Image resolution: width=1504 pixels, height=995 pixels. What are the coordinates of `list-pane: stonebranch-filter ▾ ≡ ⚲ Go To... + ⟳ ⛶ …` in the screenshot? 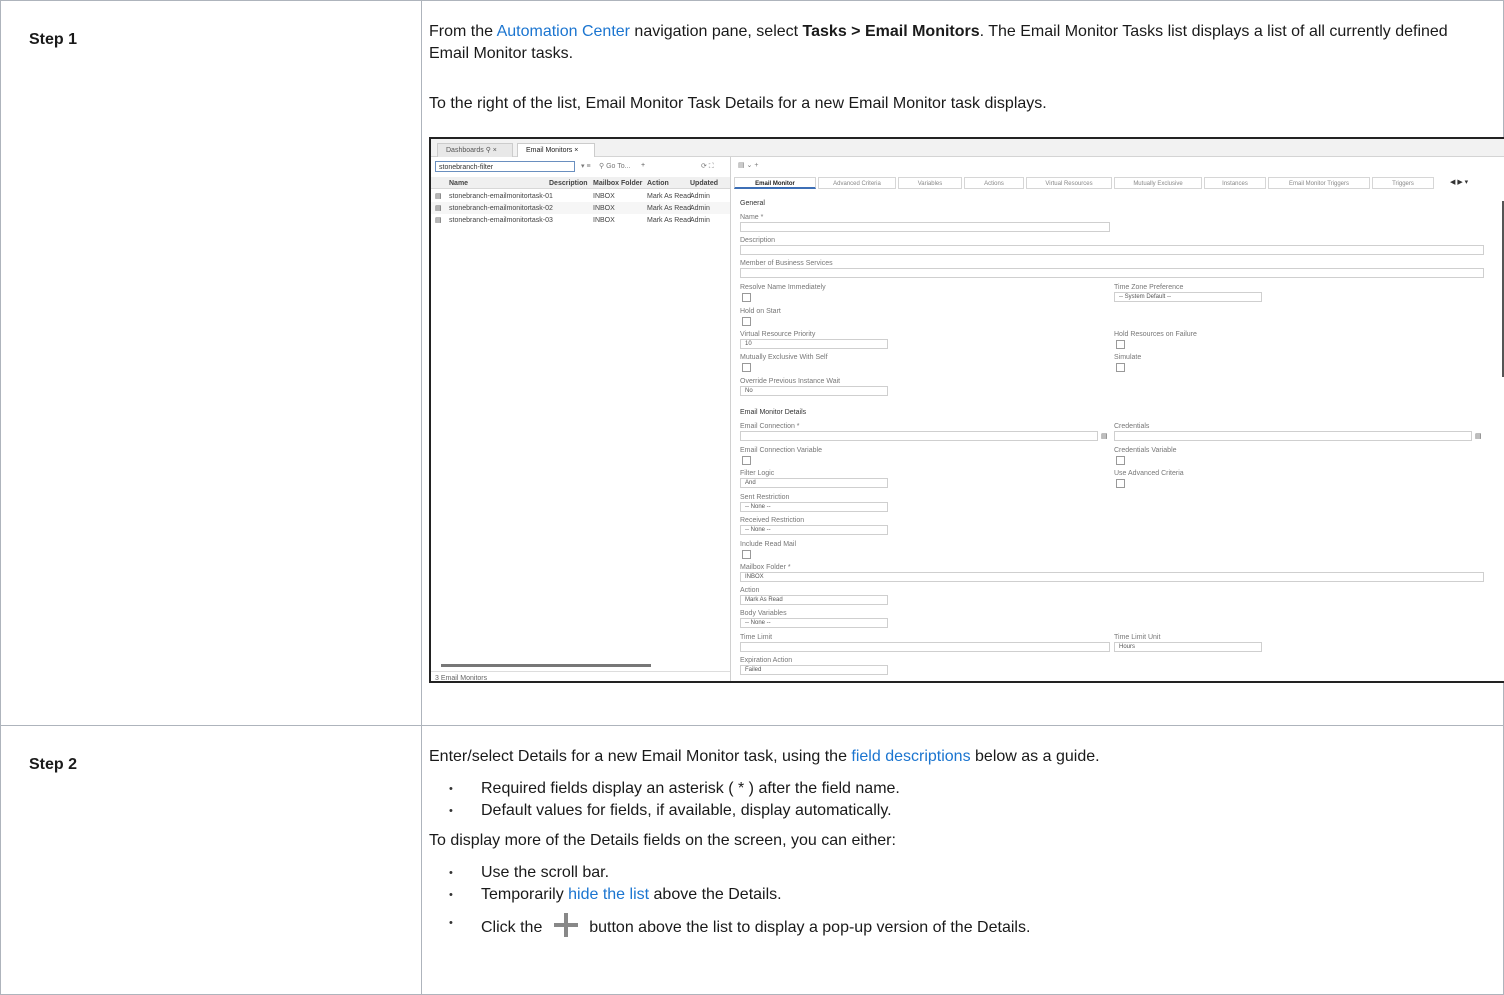 It's located at (581, 419).